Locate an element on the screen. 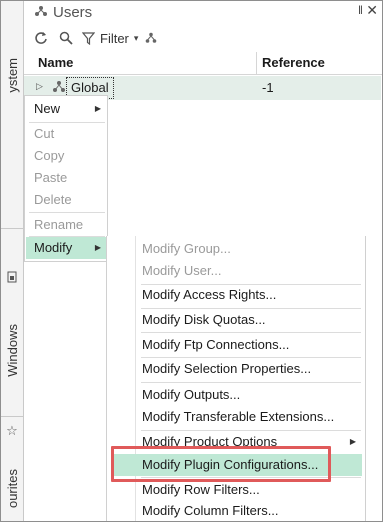 The height and width of the screenshot is (522, 383). column-header-name: Name is located at coordinates (55, 63).